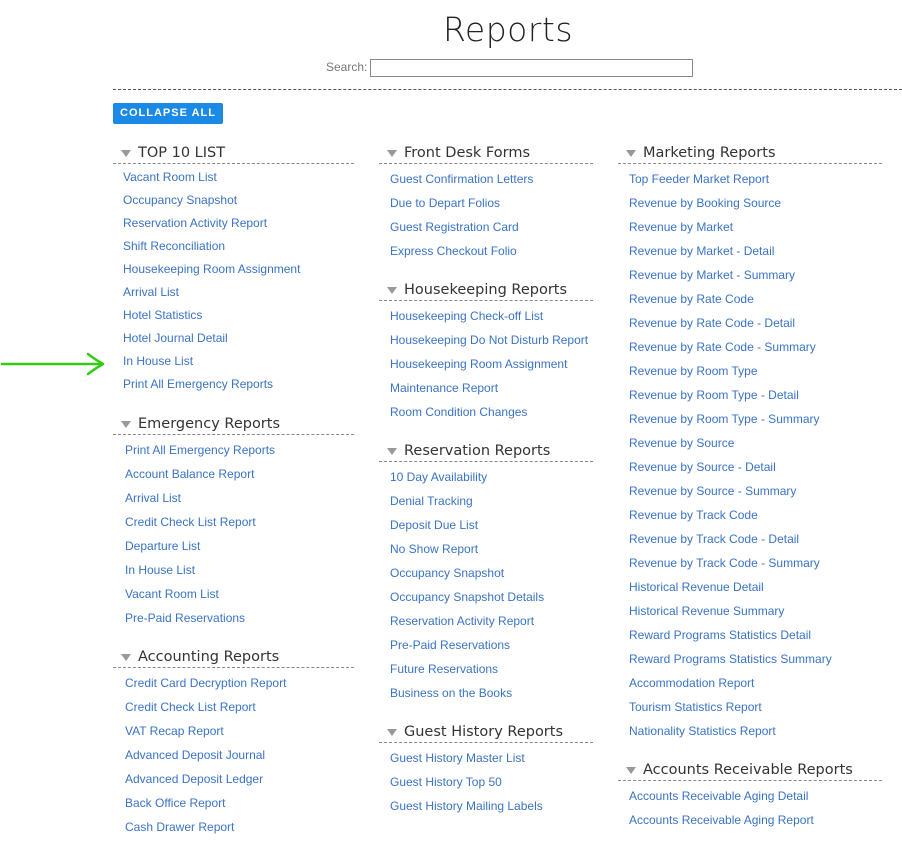  I want to click on report-link: Shift Reconciliation, so click(211, 251).